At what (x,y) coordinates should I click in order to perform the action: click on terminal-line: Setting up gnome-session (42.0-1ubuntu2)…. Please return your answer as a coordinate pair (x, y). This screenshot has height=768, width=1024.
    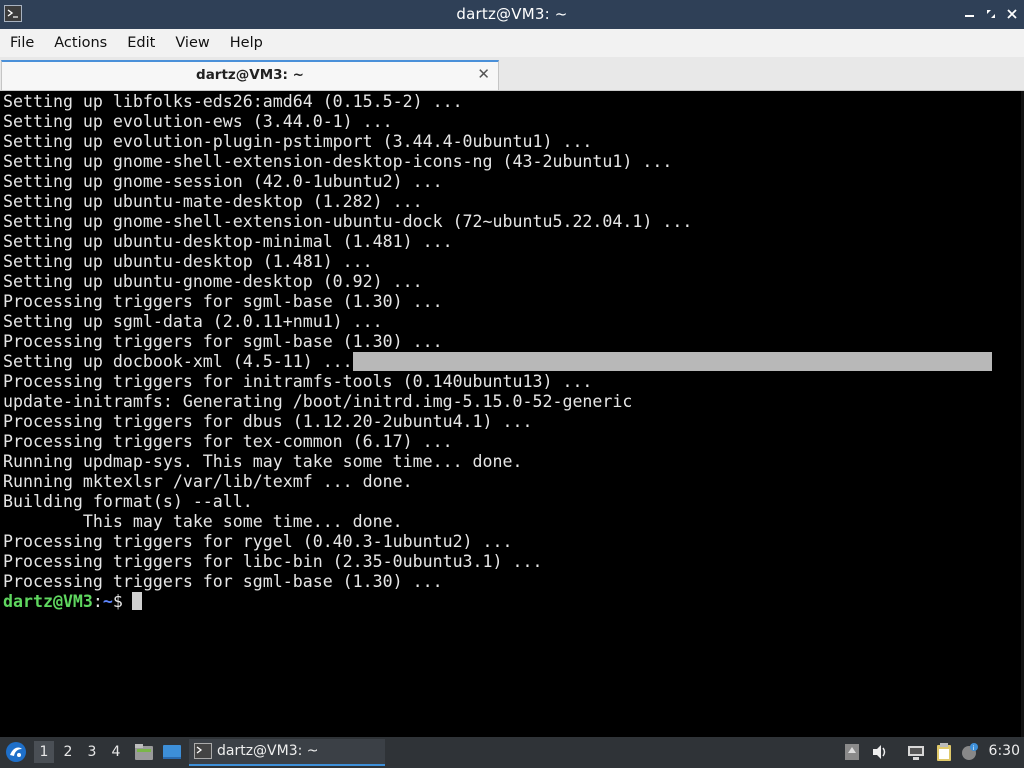
    Looking at the image, I should click on (223, 181).